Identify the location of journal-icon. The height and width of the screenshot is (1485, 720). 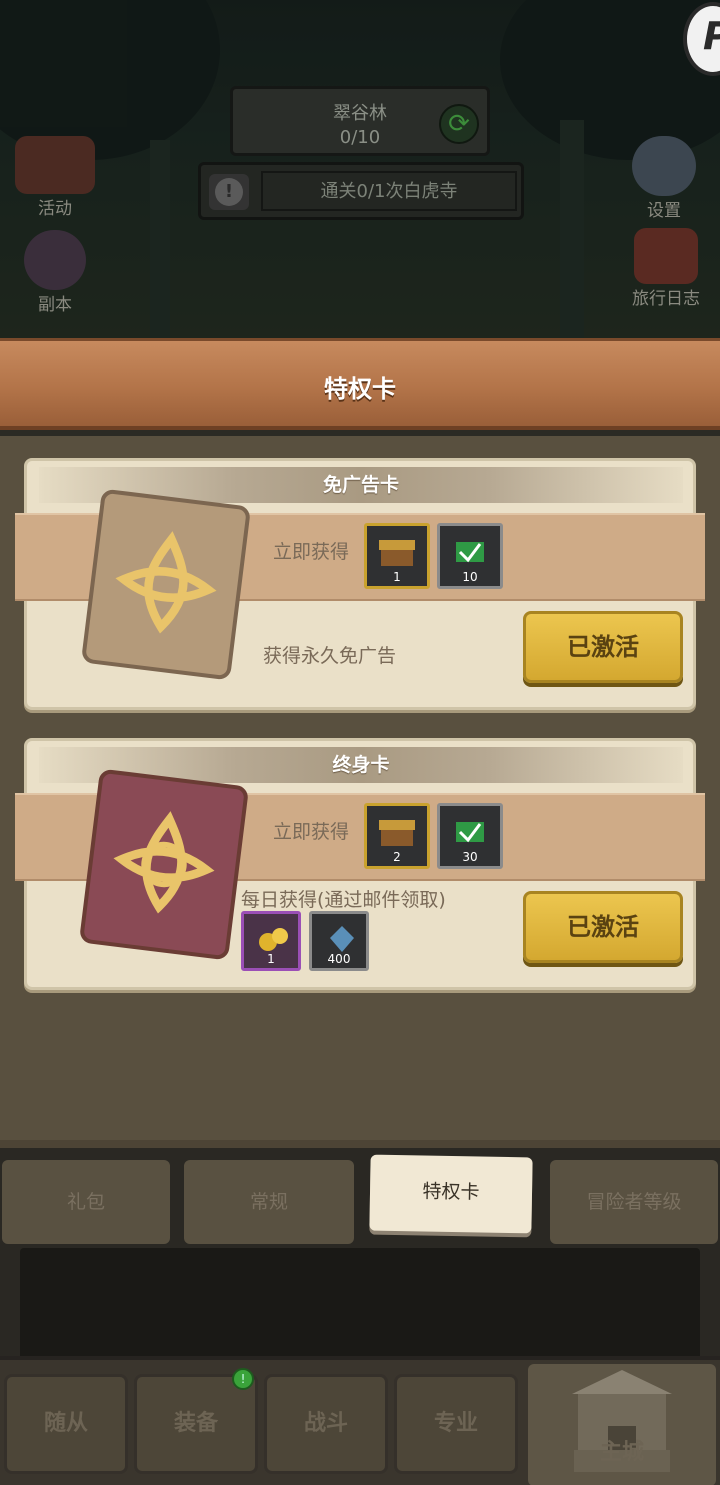
(666, 256).